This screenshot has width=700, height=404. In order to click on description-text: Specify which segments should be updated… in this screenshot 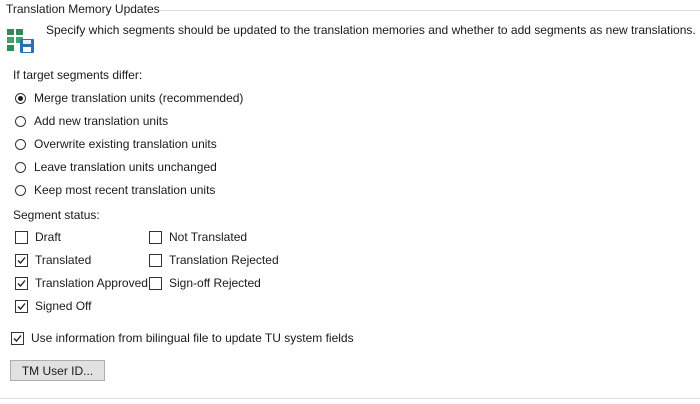, I will do `click(371, 30)`.